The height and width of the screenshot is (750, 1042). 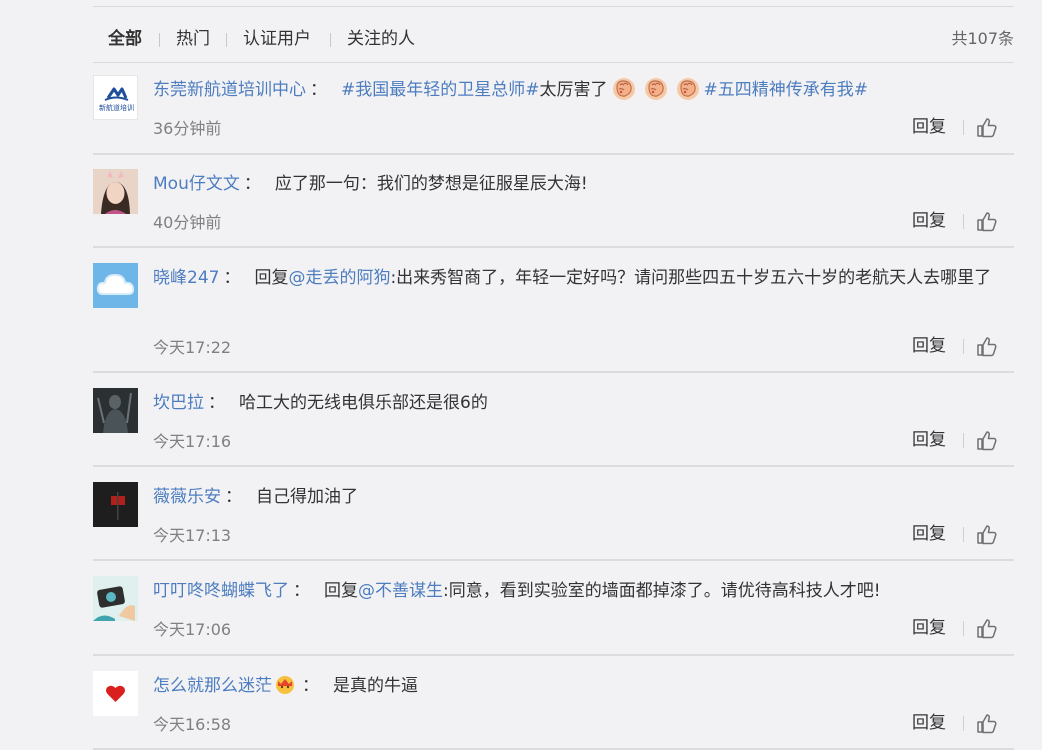 I want to click on top-divider, so click(x=553, y=6).